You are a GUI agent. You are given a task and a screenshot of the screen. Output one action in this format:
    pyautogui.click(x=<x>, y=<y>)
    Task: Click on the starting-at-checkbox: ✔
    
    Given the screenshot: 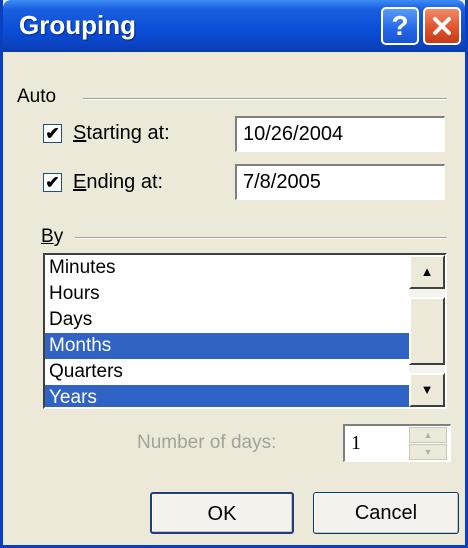 What is the action you would take?
    pyautogui.click(x=52, y=133)
    